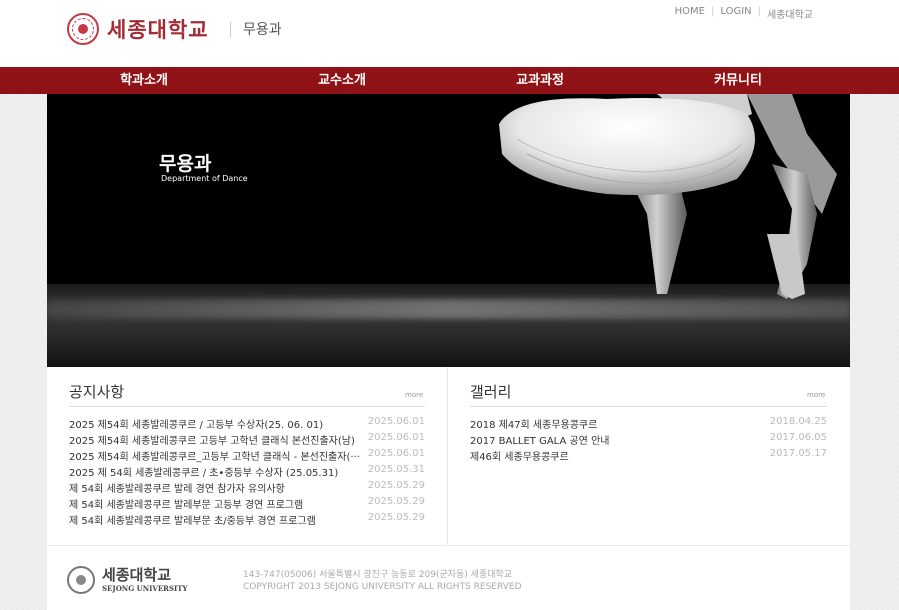 This screenshot has height=610, width=899. I want to click on department-name: 무용과, so click(256, 30).